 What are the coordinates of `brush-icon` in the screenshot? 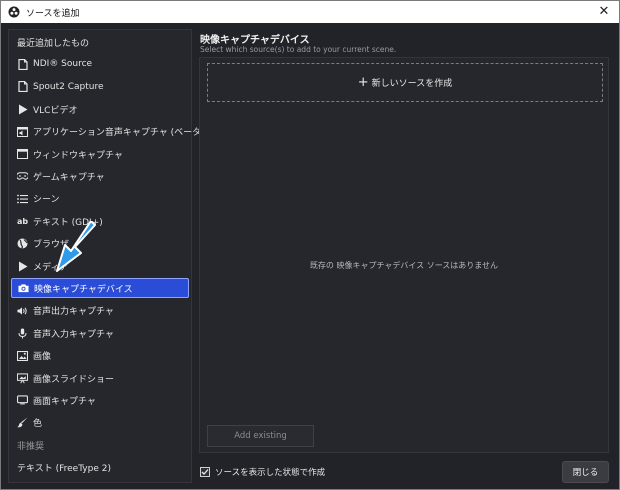 It's located at (22, 422).